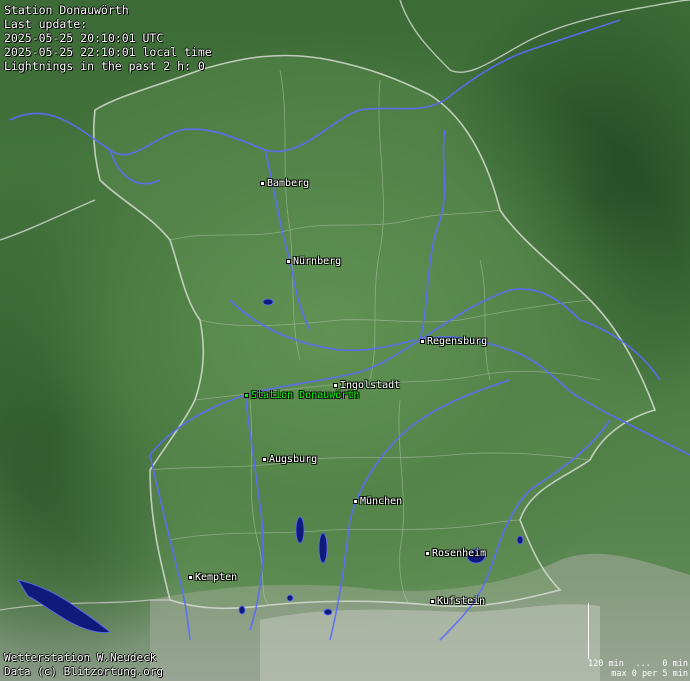 This screenshot has height=681, width=690. What do you see at coordinates (66, 10) in the screenshot?
I see `station-title: Station Donauwörth` at bounding box center [66, 10].